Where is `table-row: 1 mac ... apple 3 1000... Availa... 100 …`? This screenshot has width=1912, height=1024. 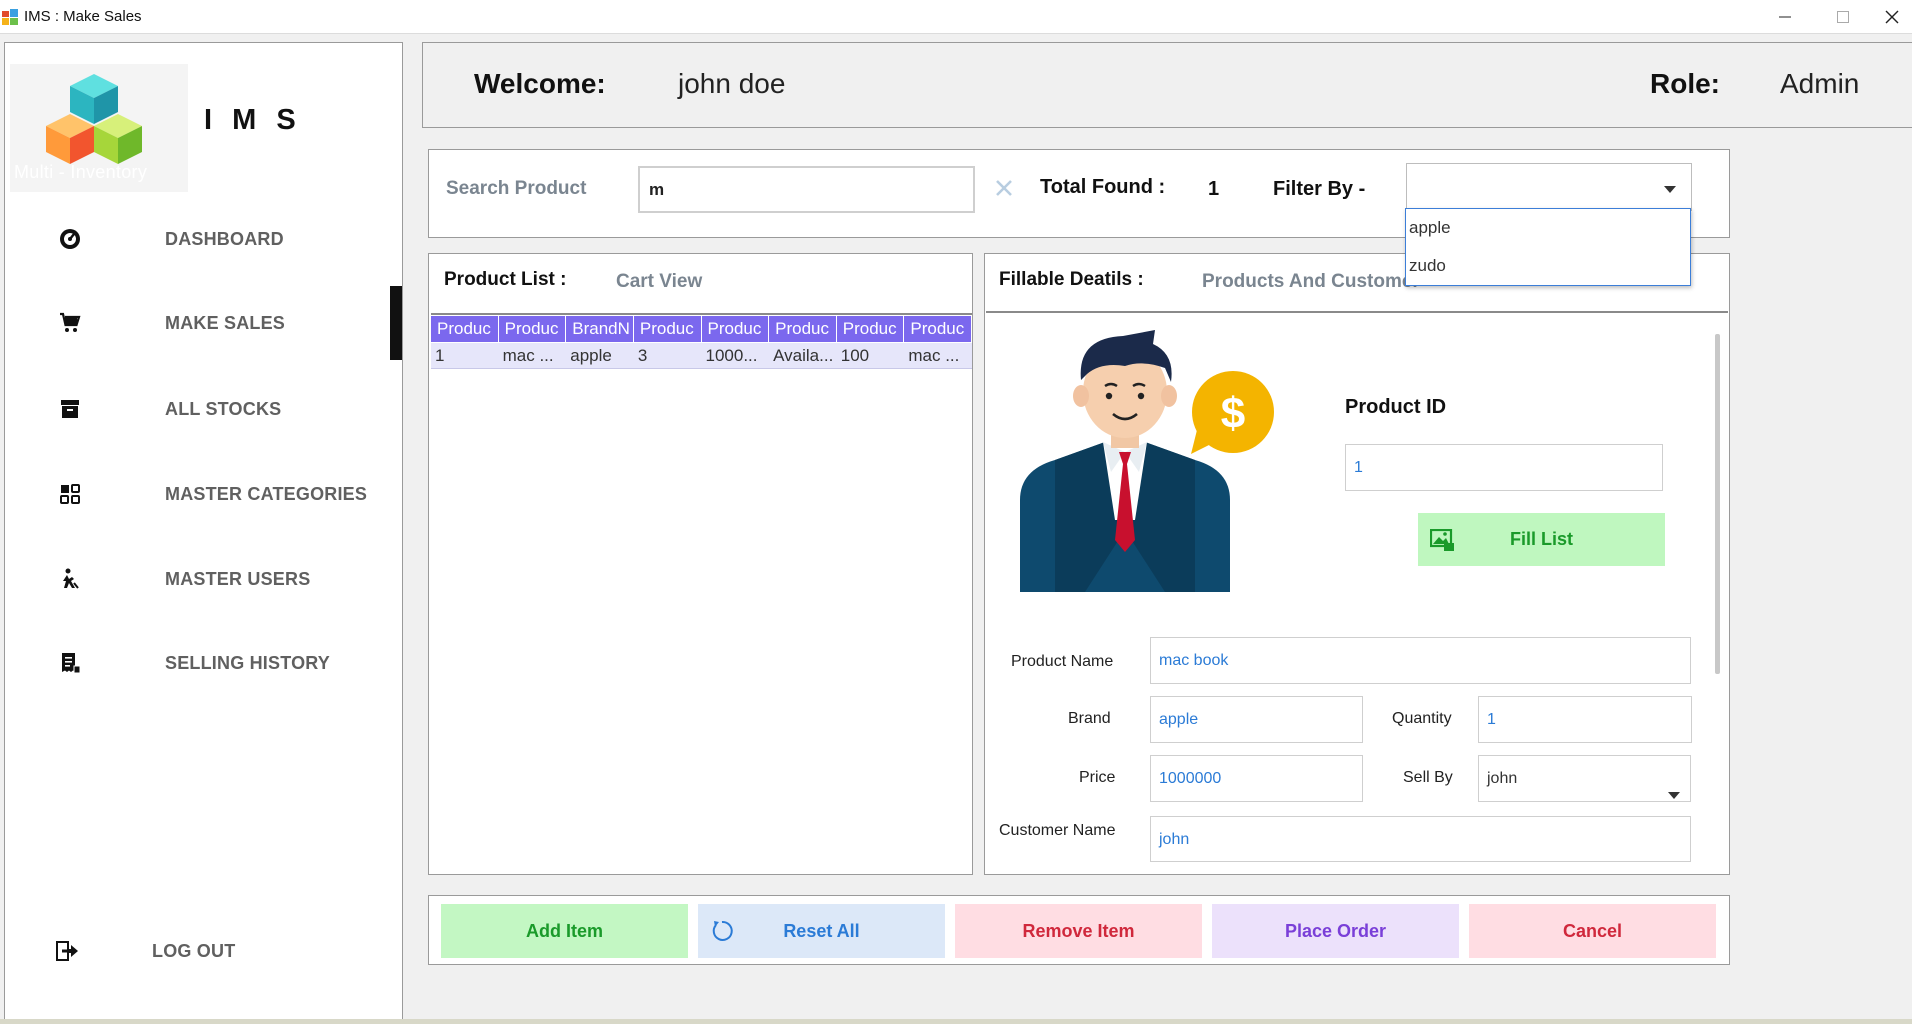
table-row: 1 mac ... apple 3 1000... Availa... 100 … is located at coordinates (701, 356).